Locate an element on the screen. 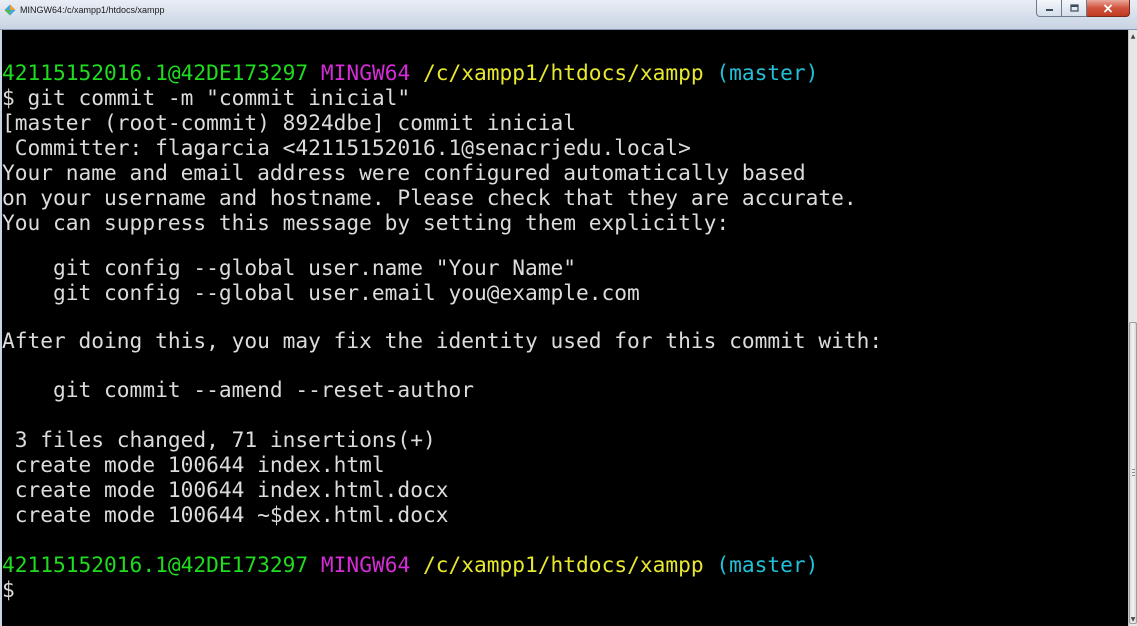  scrollbar-thumb is located at coordinates (1133, 473).